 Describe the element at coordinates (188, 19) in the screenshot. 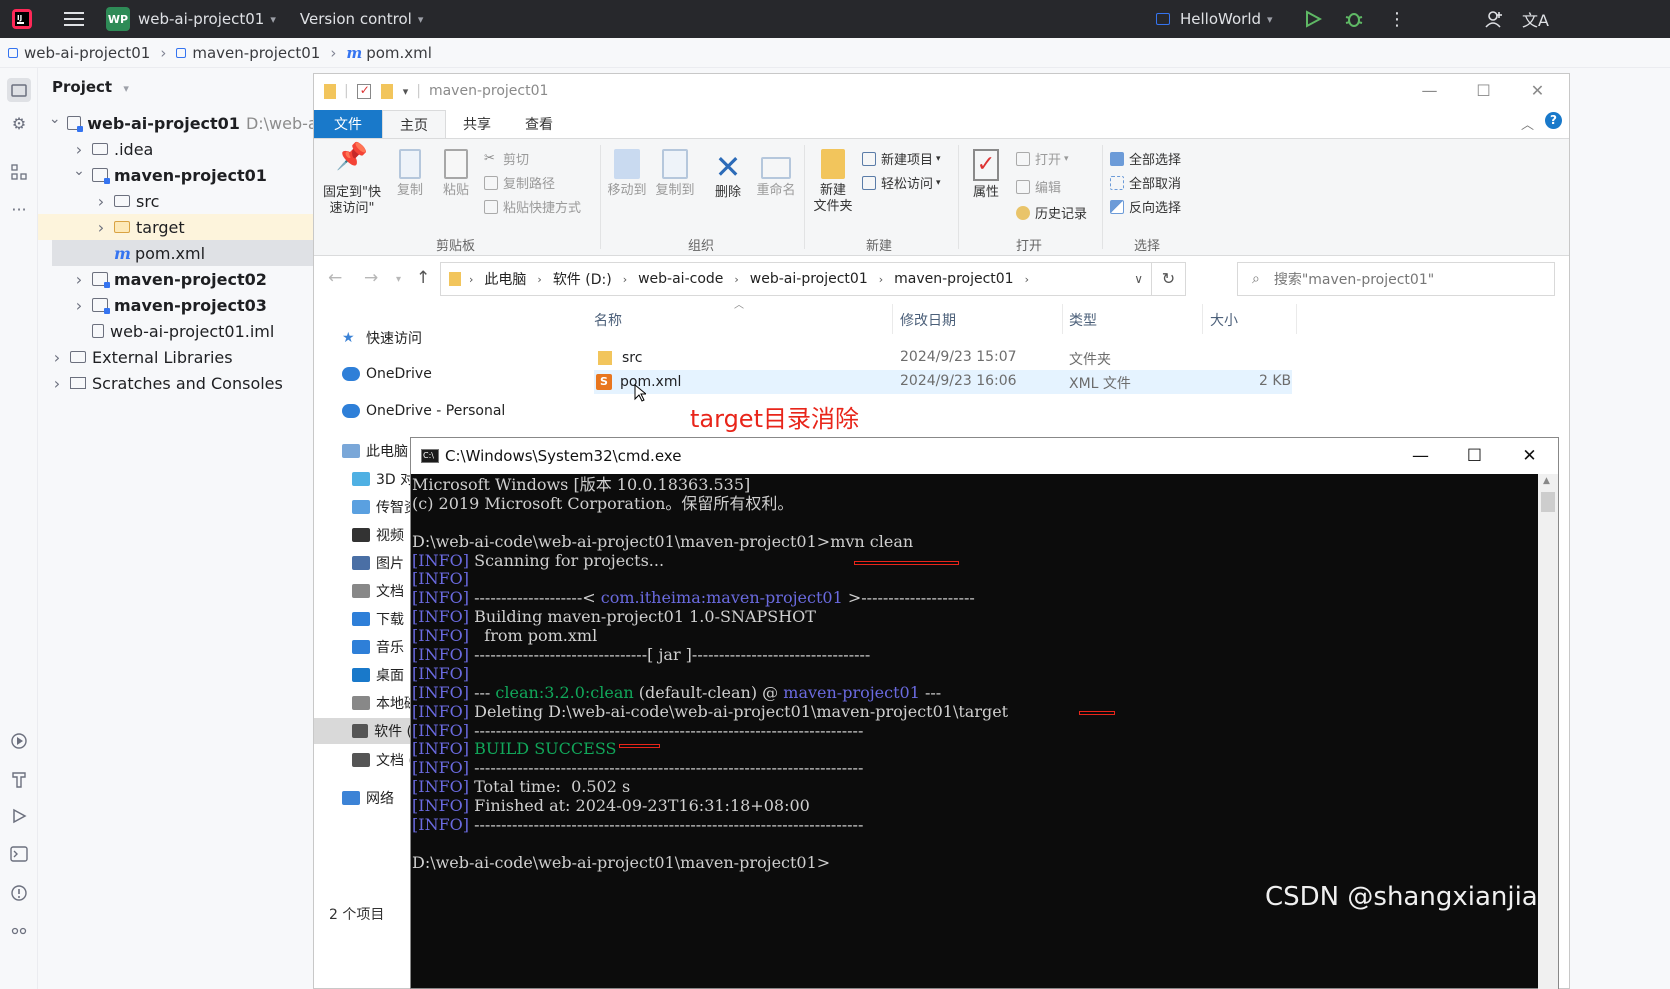

I see `project-selector: WP web-ai-project01 ▾` at that location.